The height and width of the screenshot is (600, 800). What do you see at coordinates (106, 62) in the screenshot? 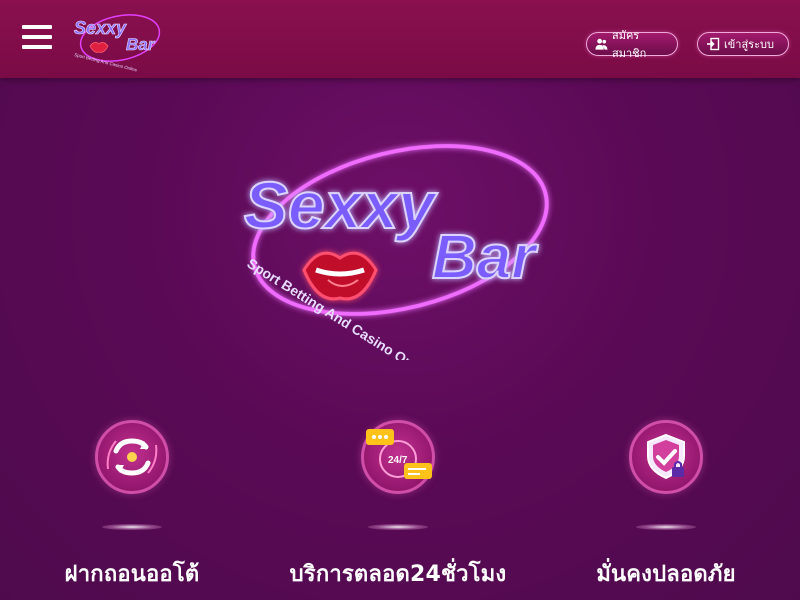
I see `svg-text:Sport Betting And Casino Onlin: Sport Betting And Casino Online` at bounding box center [106, 62].